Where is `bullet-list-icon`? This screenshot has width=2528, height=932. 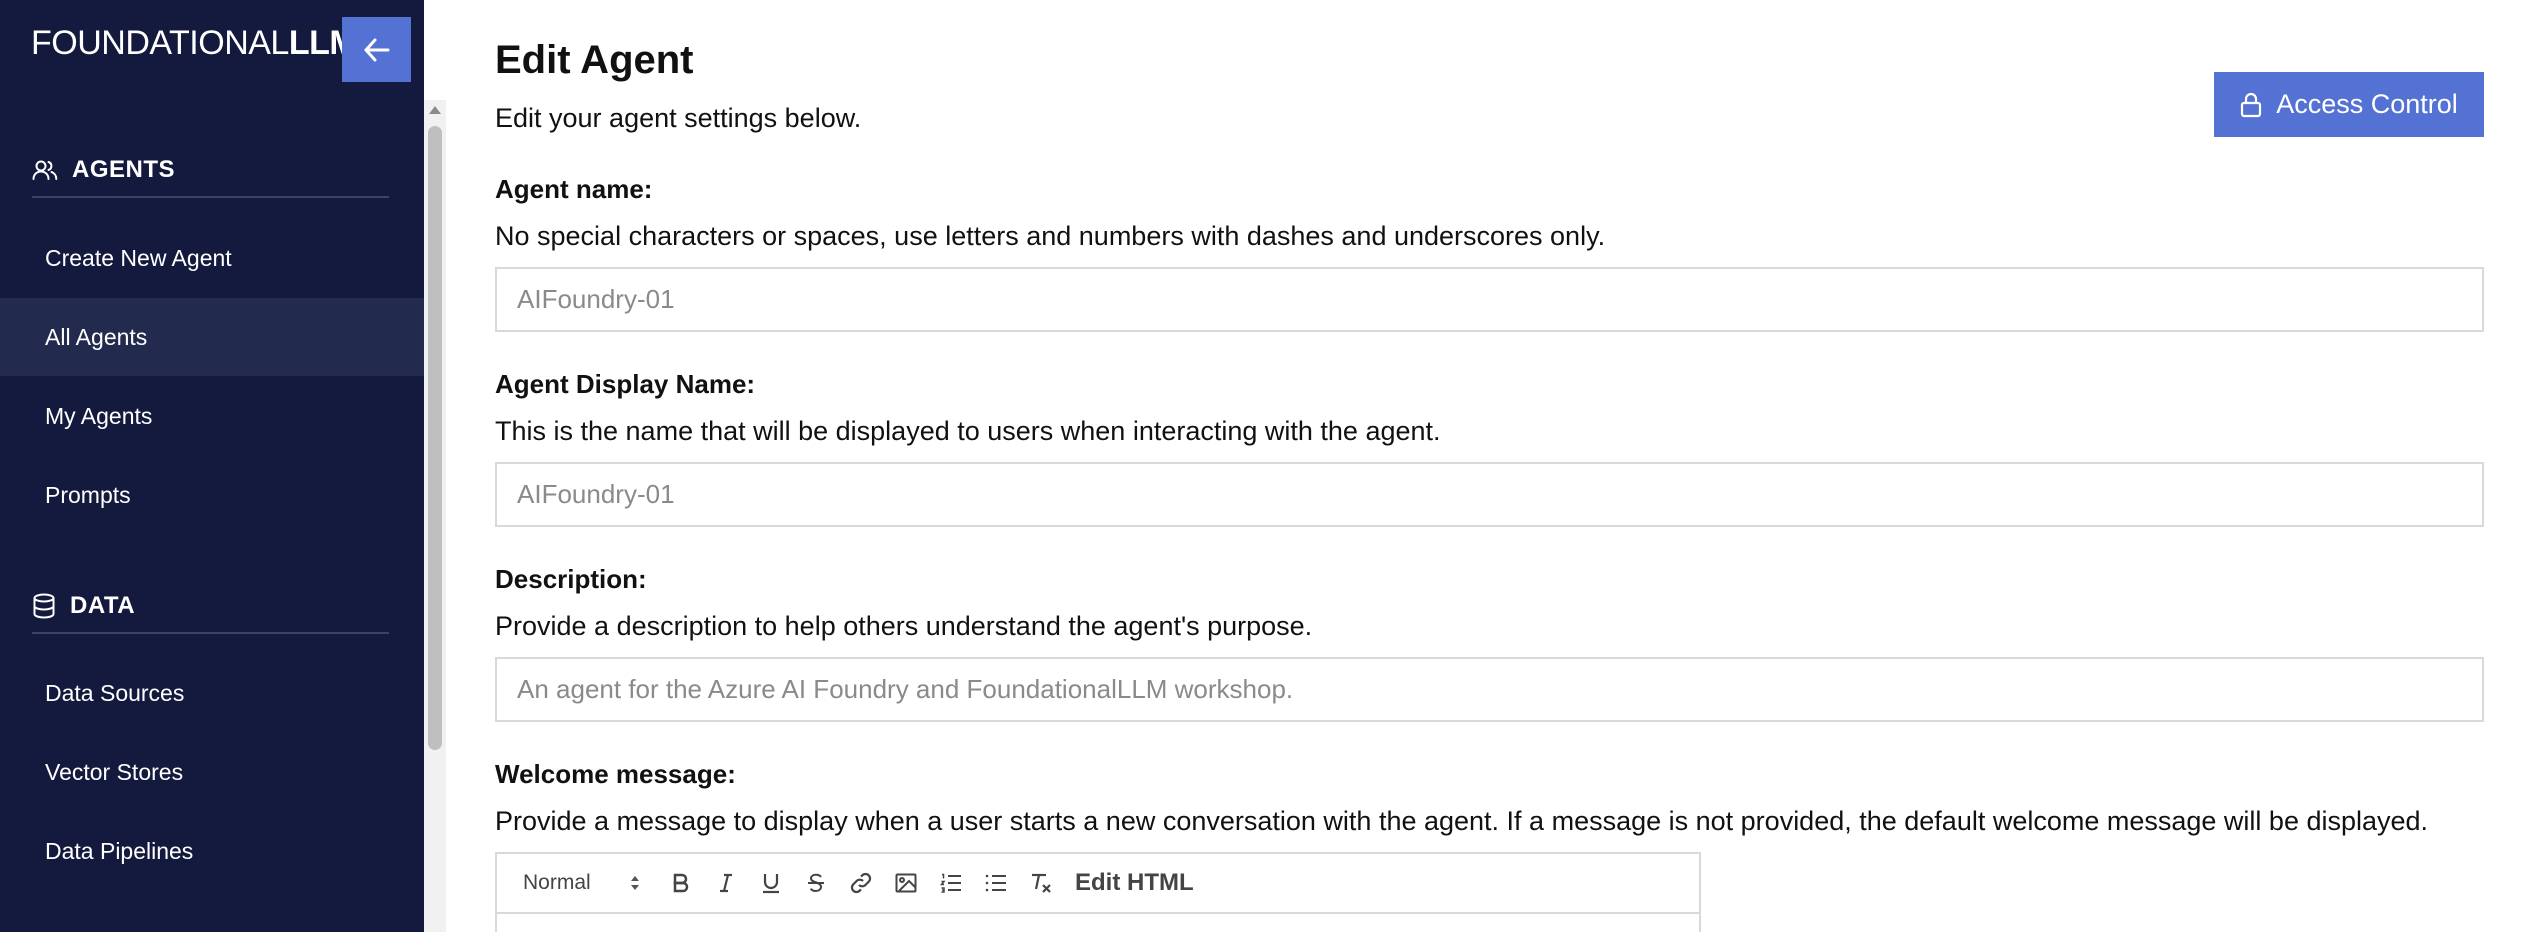
bullet-list-icon is located at coordinates (995, 883).